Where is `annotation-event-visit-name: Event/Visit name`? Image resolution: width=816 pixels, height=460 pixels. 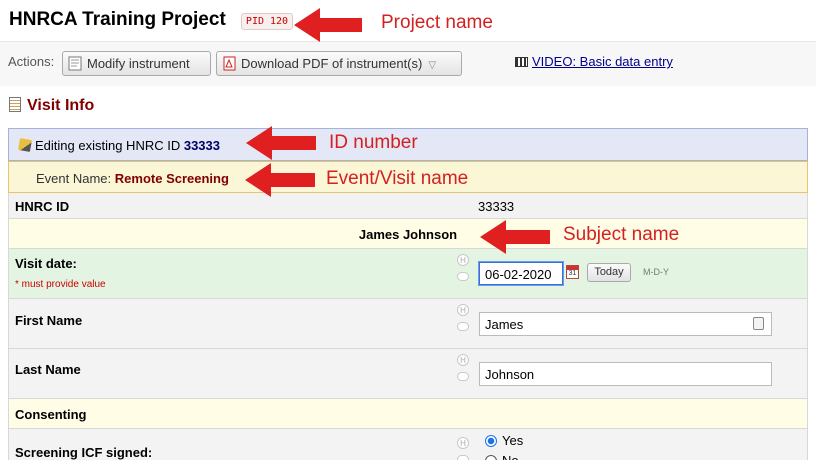 annotation-event-visit-name: Event/Visit name is located at coordinates (397, 178).